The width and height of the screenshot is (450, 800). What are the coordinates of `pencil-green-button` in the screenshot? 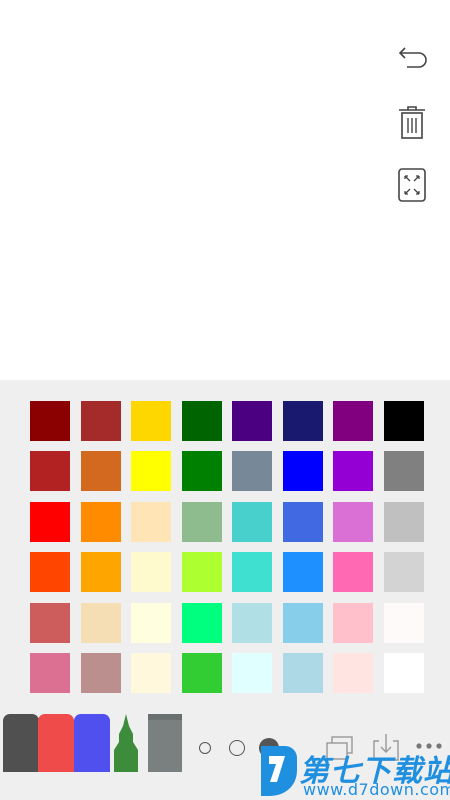 It's located at (126, 742).